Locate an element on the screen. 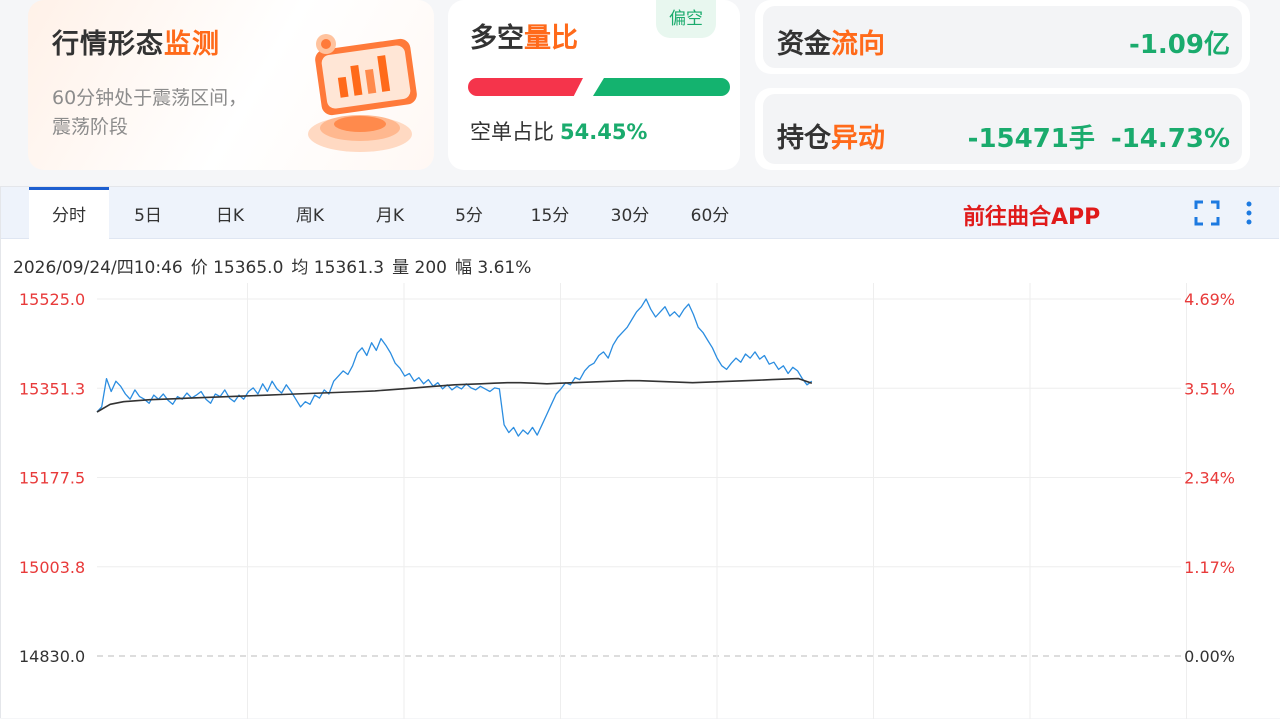 The image size is (1280, 719). open-interest-lots: -15471手 is located at coordinates (1031, 139).